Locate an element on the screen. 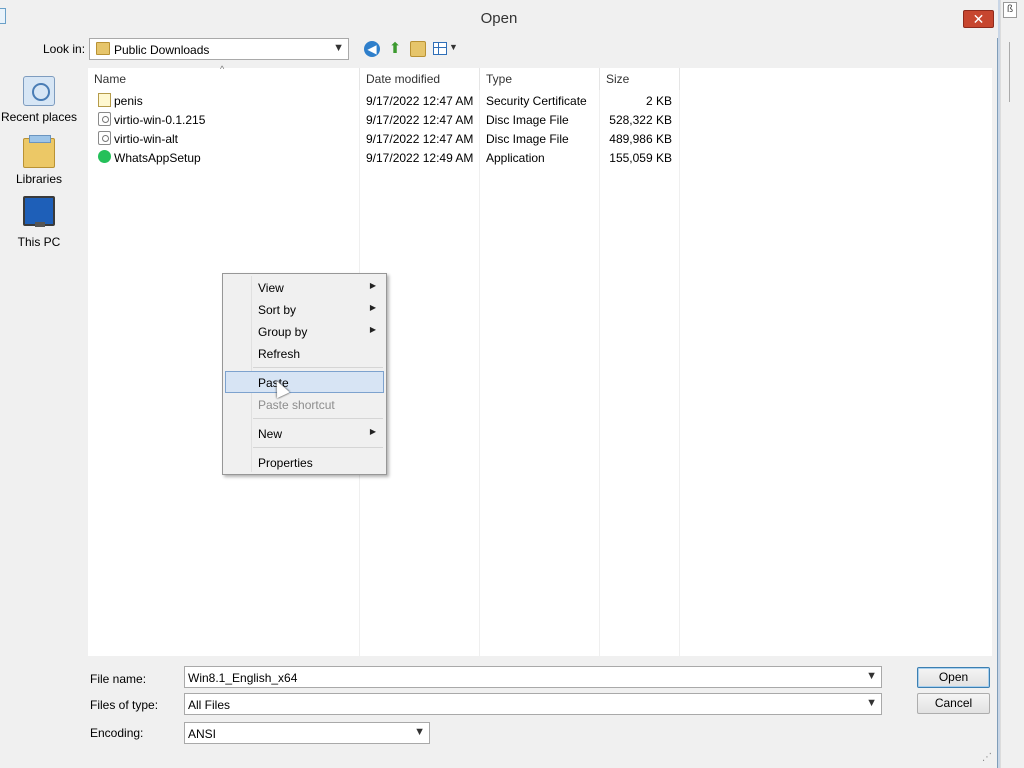 This screenshot has height=768, width=1024. recent-places-icon is located at coordinates (39, 91).